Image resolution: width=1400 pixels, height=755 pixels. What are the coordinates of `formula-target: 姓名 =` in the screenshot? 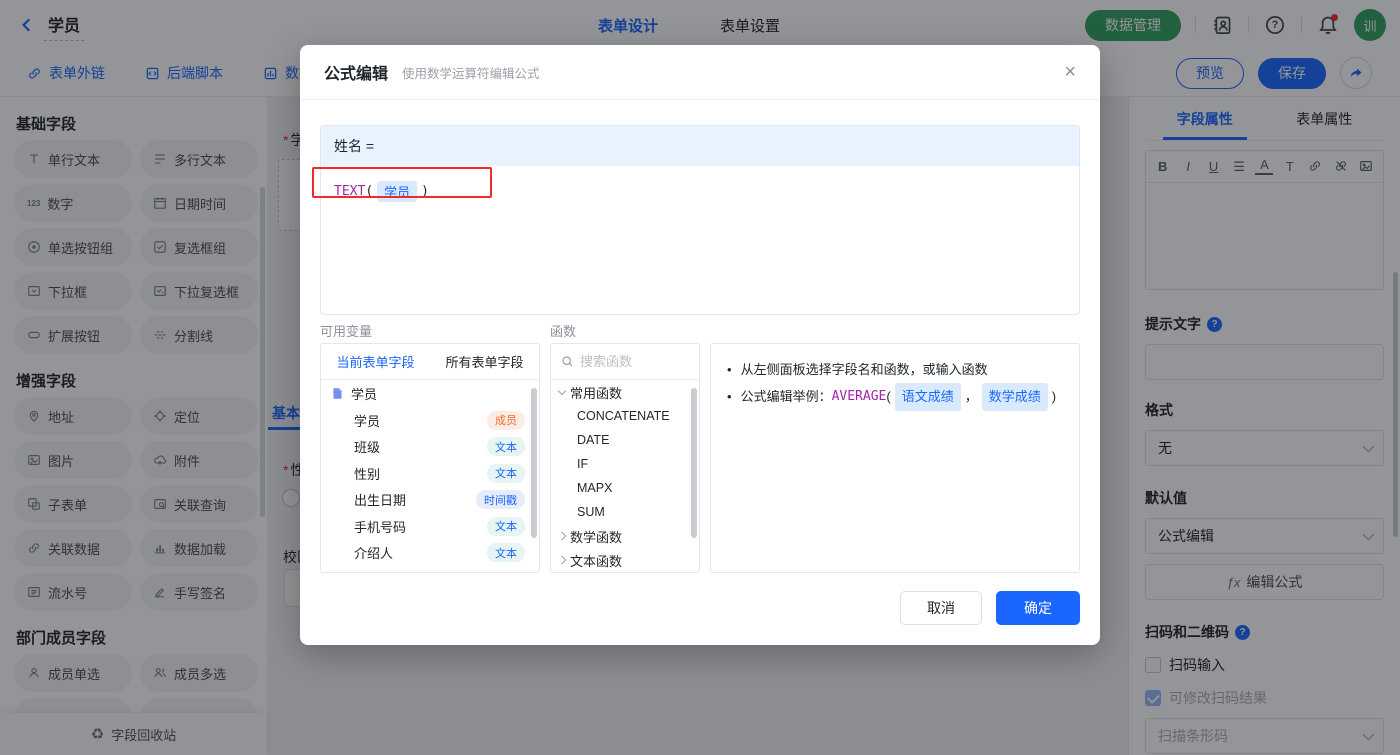 It's located at (700, 146).